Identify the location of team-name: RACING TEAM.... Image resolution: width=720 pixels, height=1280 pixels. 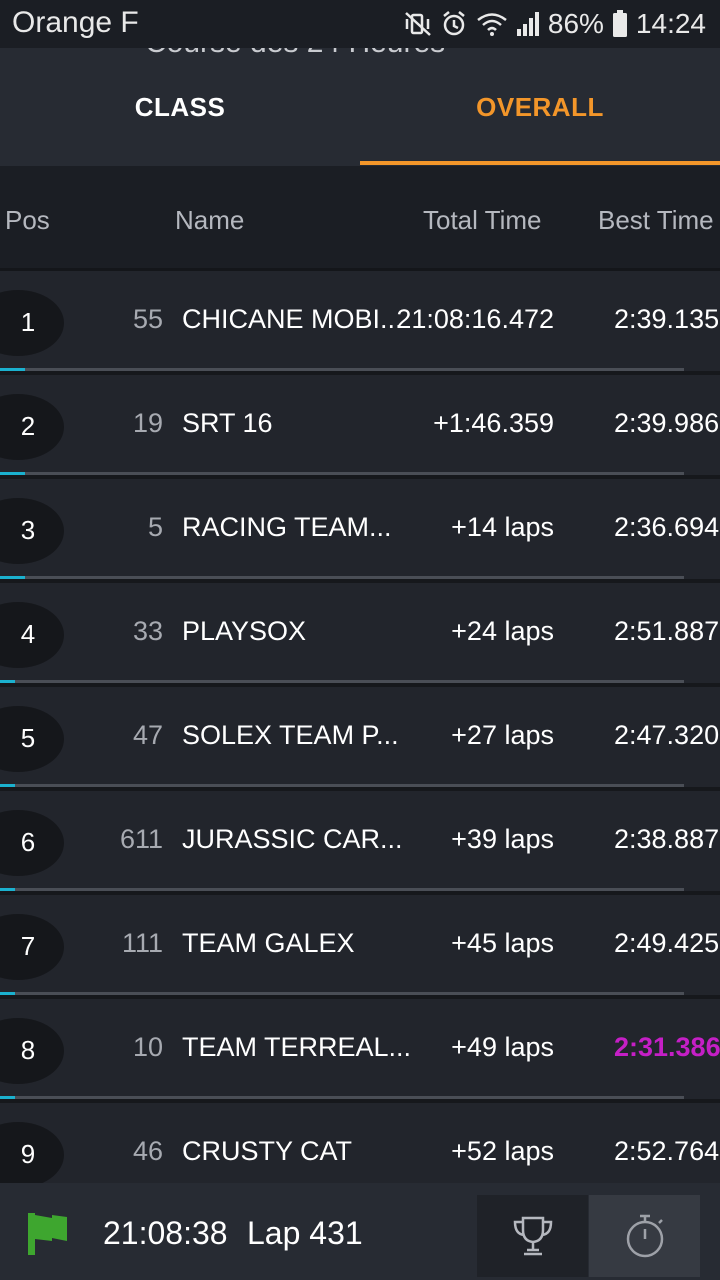
(287, 527).